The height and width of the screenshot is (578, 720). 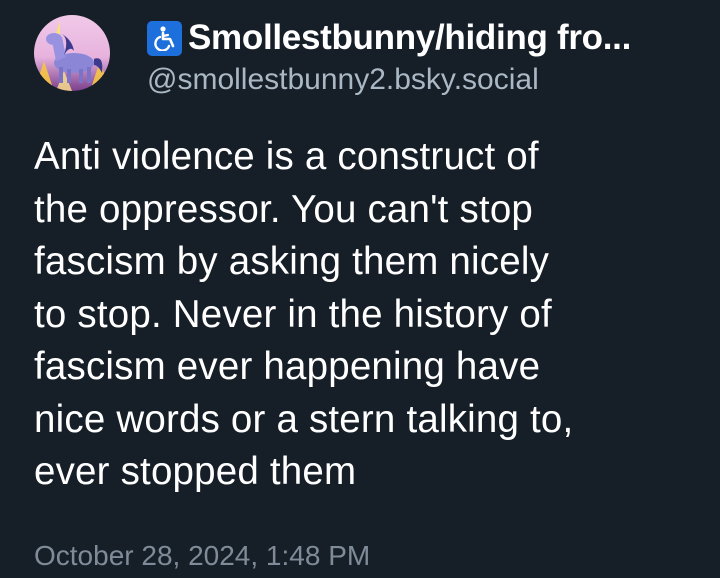 I want to click on author-handle: @smollestbunny2.bsky.social, so click(x=427, y=80).